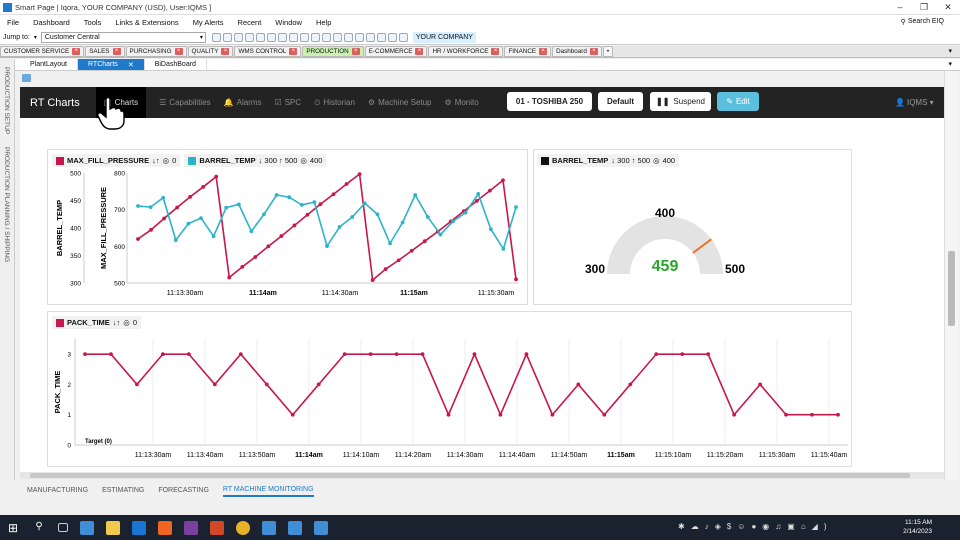 The image size is (960, 540). What do you see at coordinates (403, 37) in the screenshot?
I see `exit-icon` at bounding box center [403, 37].